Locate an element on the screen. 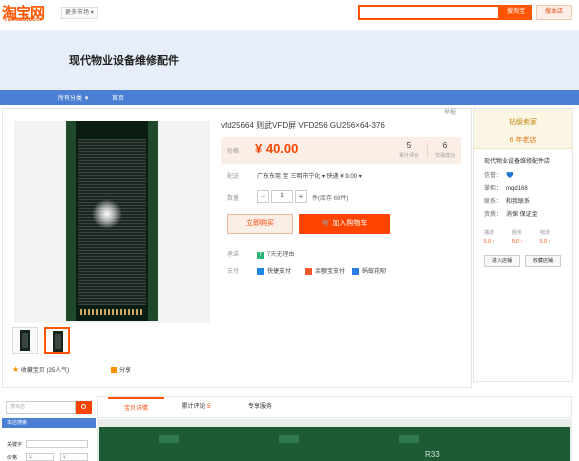  pay-method-huabei: 蚂蚁花呗 is located at coordinates (369, 270).